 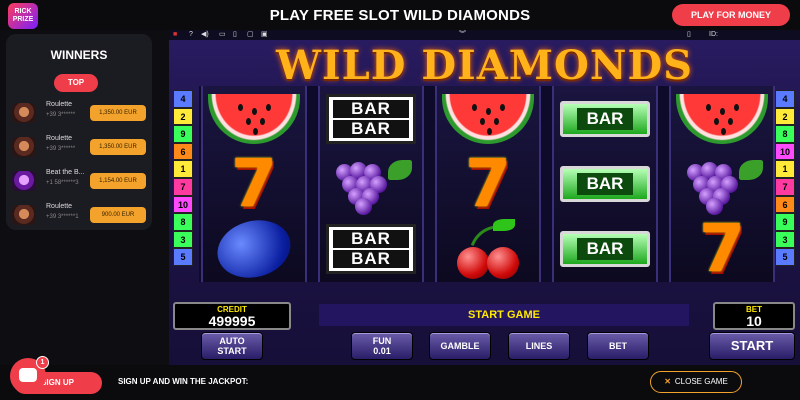 I want to click on reel-cell: BAR BAR, so click(x=371, y=118).